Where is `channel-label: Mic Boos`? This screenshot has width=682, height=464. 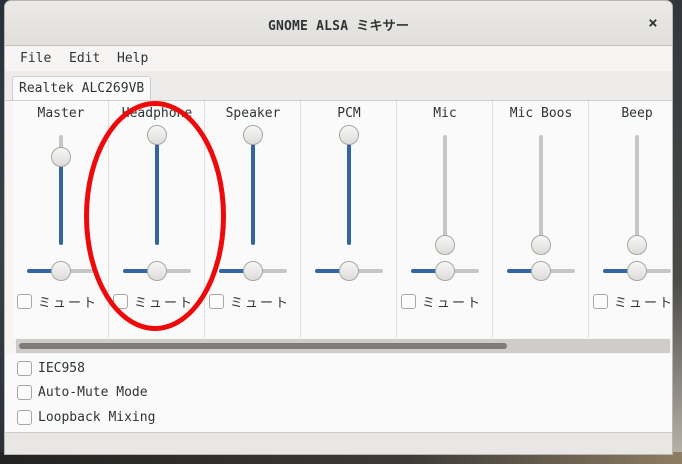
channel-label: Mic Boos is located at coordinates (541, 113).